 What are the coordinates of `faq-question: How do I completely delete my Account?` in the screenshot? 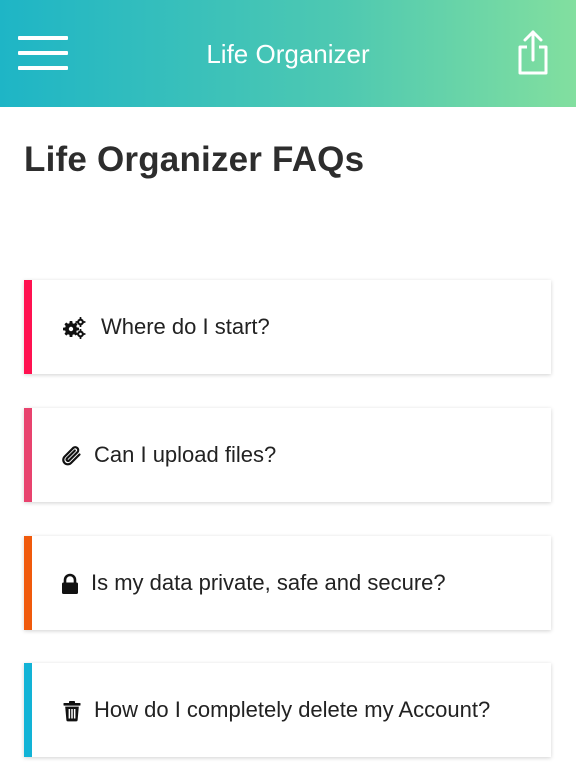 It's located at (292, 709).